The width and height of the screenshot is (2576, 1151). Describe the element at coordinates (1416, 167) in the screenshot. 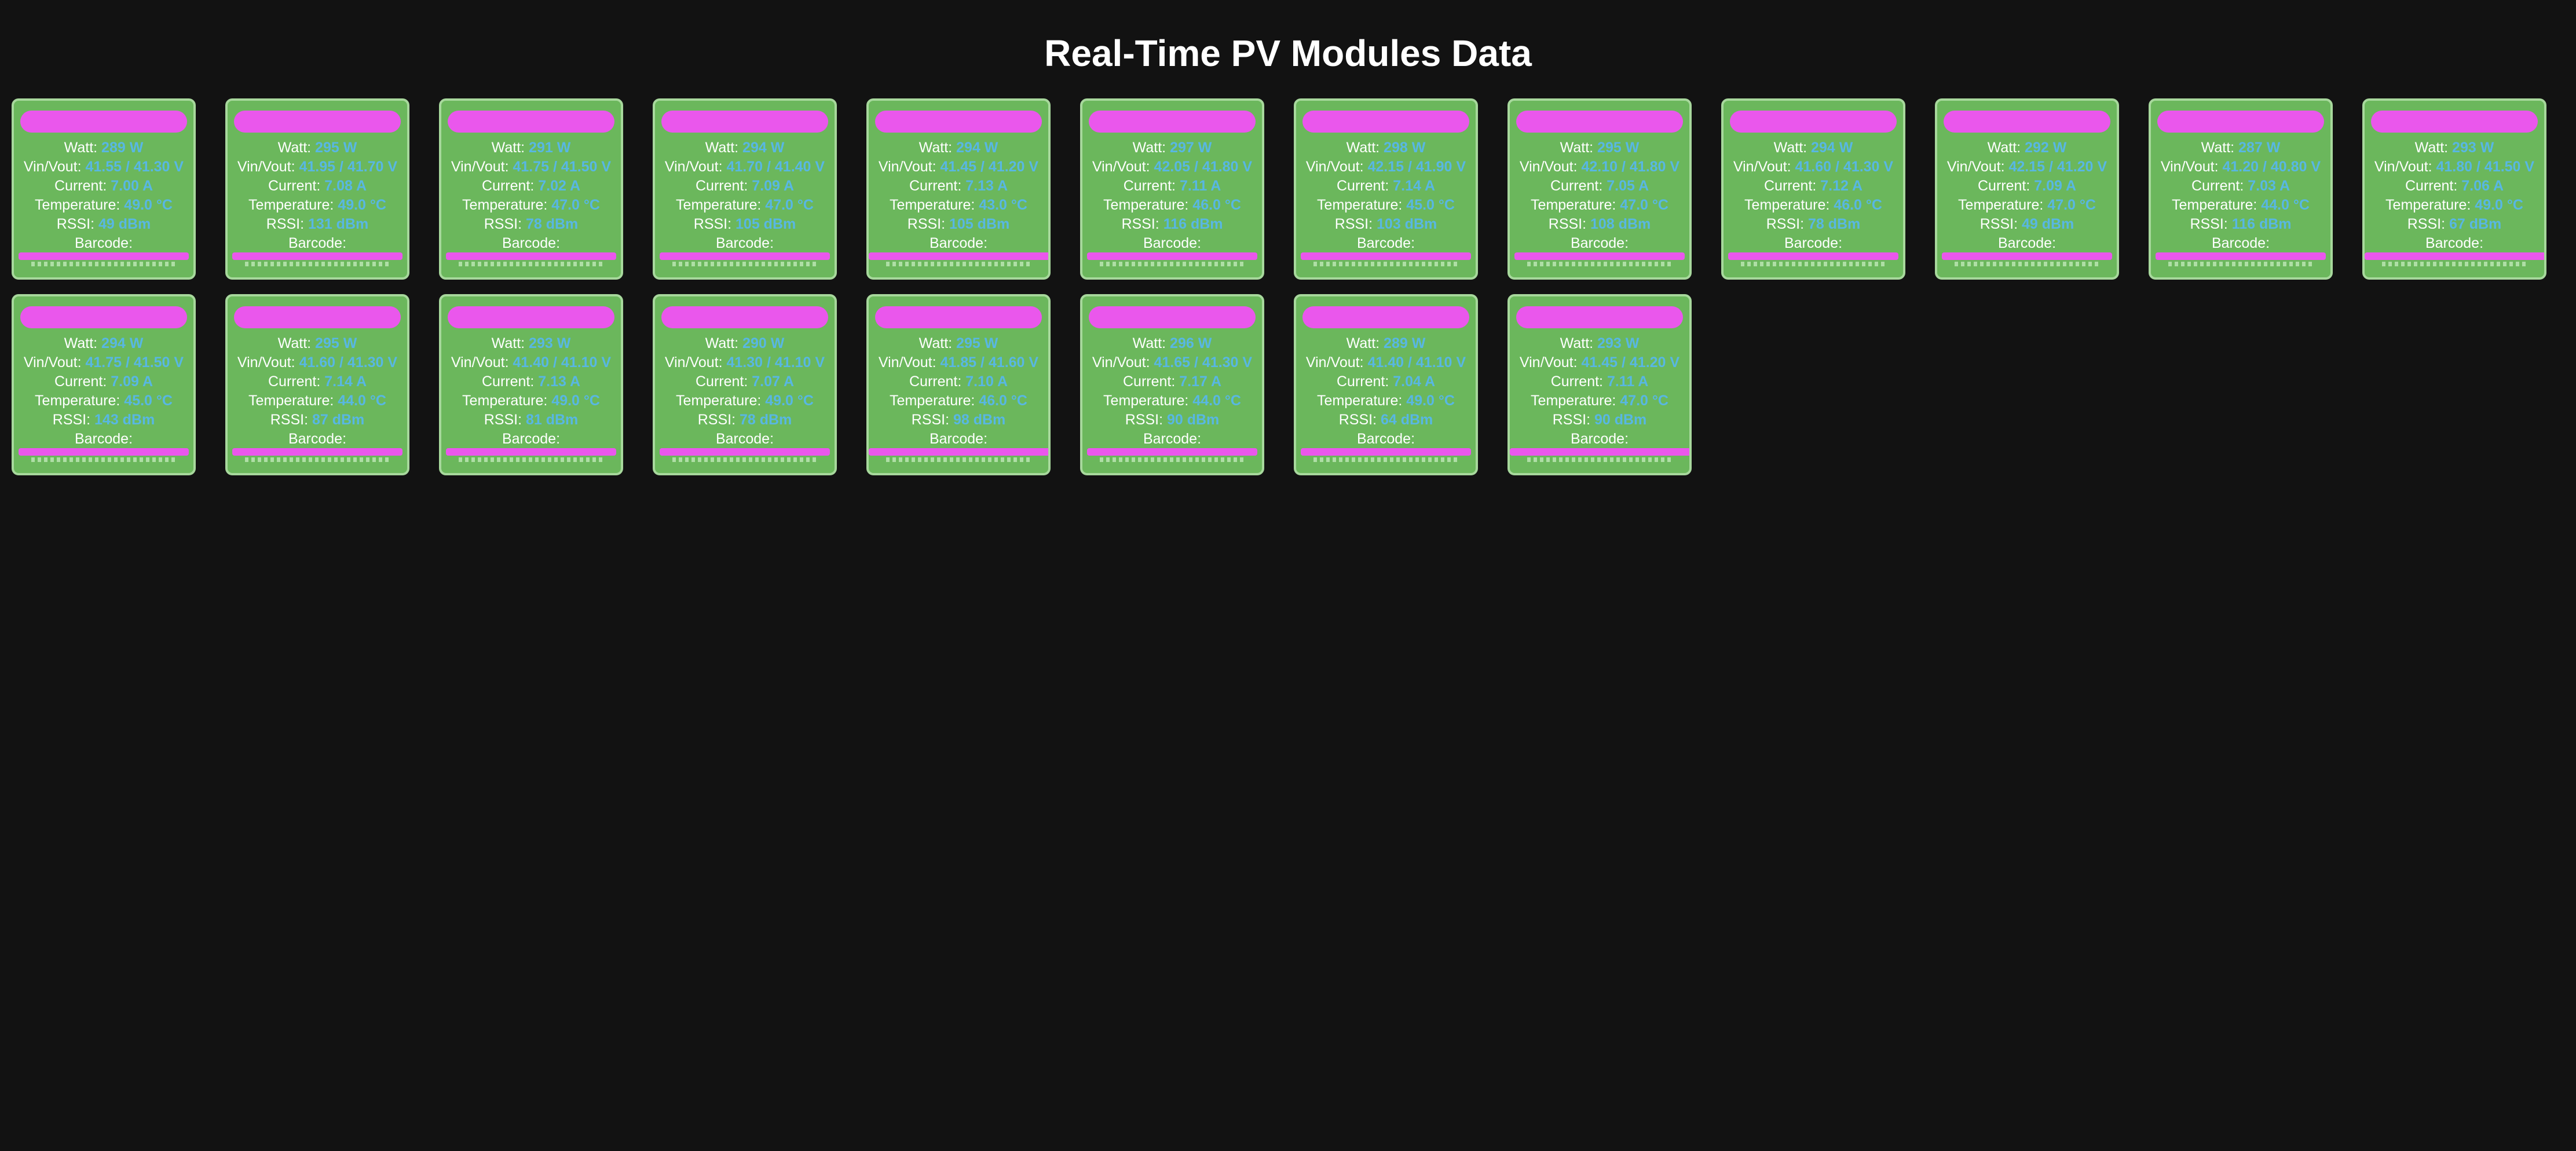

I see `vinvout-value: 42.15 / 41.90 V` at that location.